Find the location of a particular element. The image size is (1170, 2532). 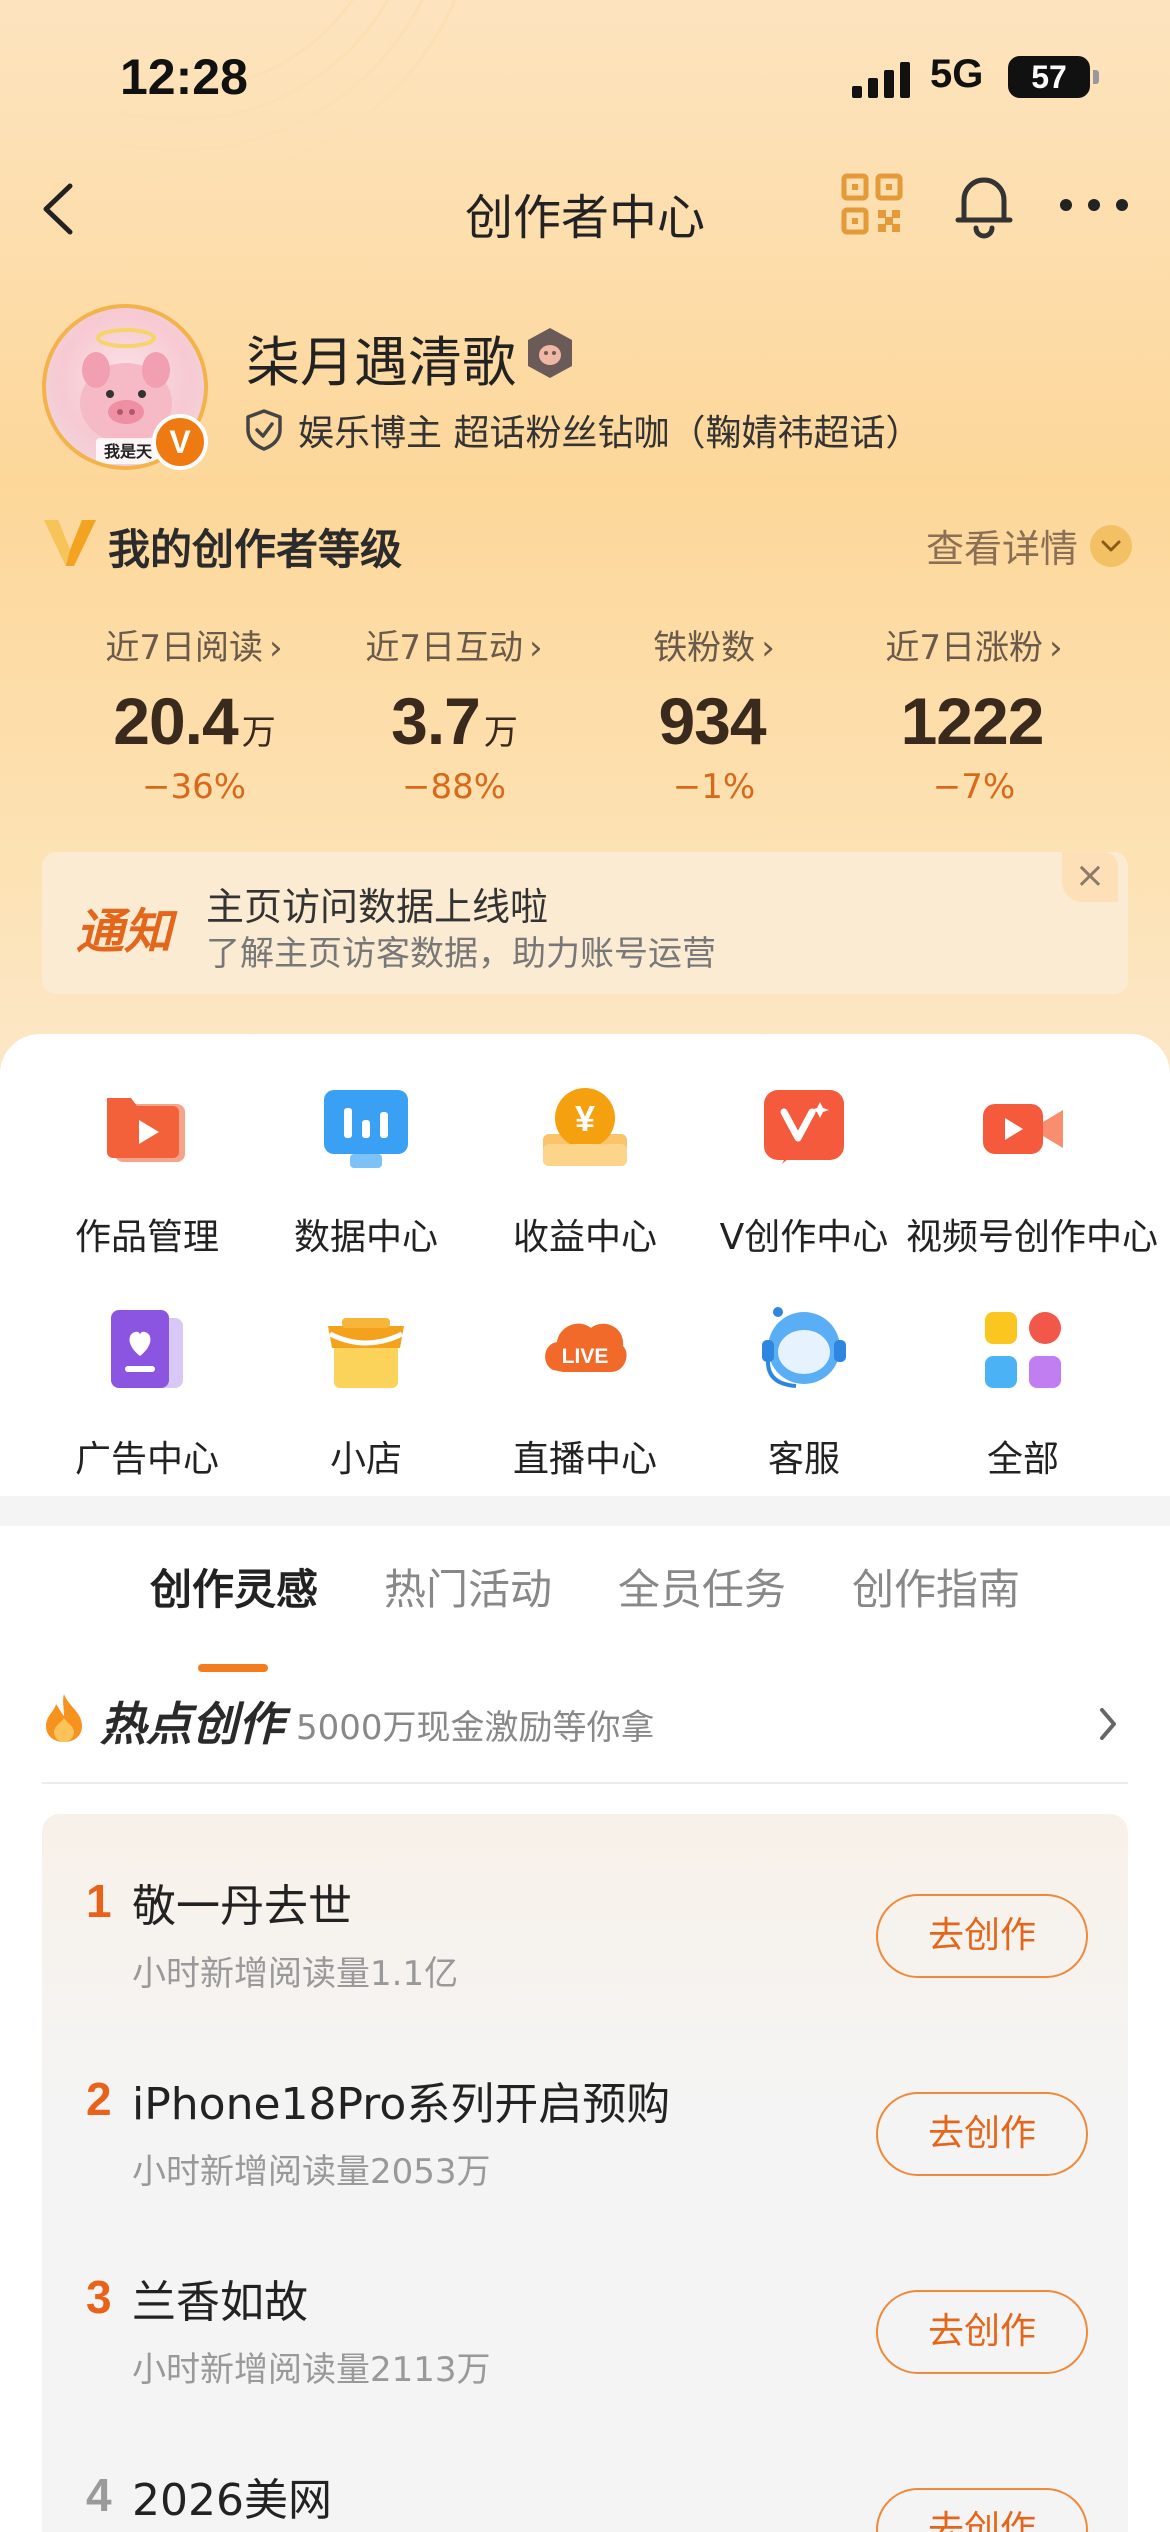

tool-label: 广告中心 is located at coordinates (146, 1459).